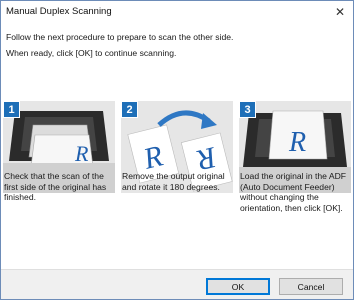  What do you see at coordinates (177, 284) in the screenshot?
I see `button-bar: OK Cancel` at bounding box center [177, 284].